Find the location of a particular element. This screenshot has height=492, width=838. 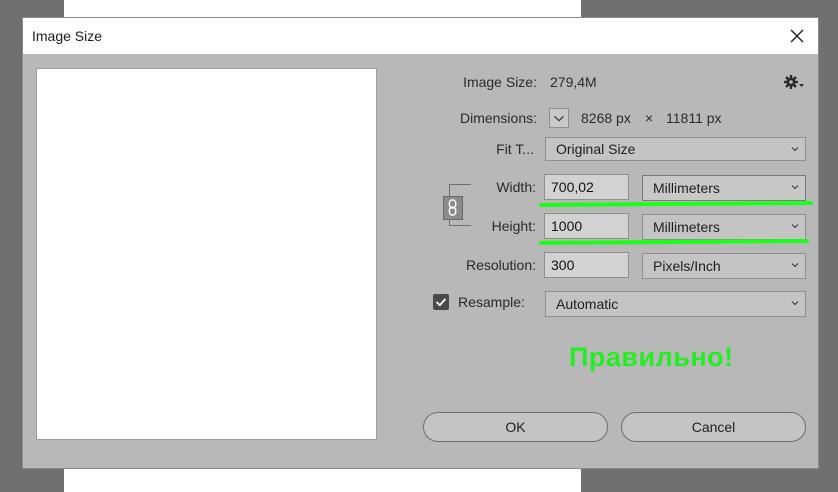

resample-method-select: Automatic is located at coordinates (675, 304).